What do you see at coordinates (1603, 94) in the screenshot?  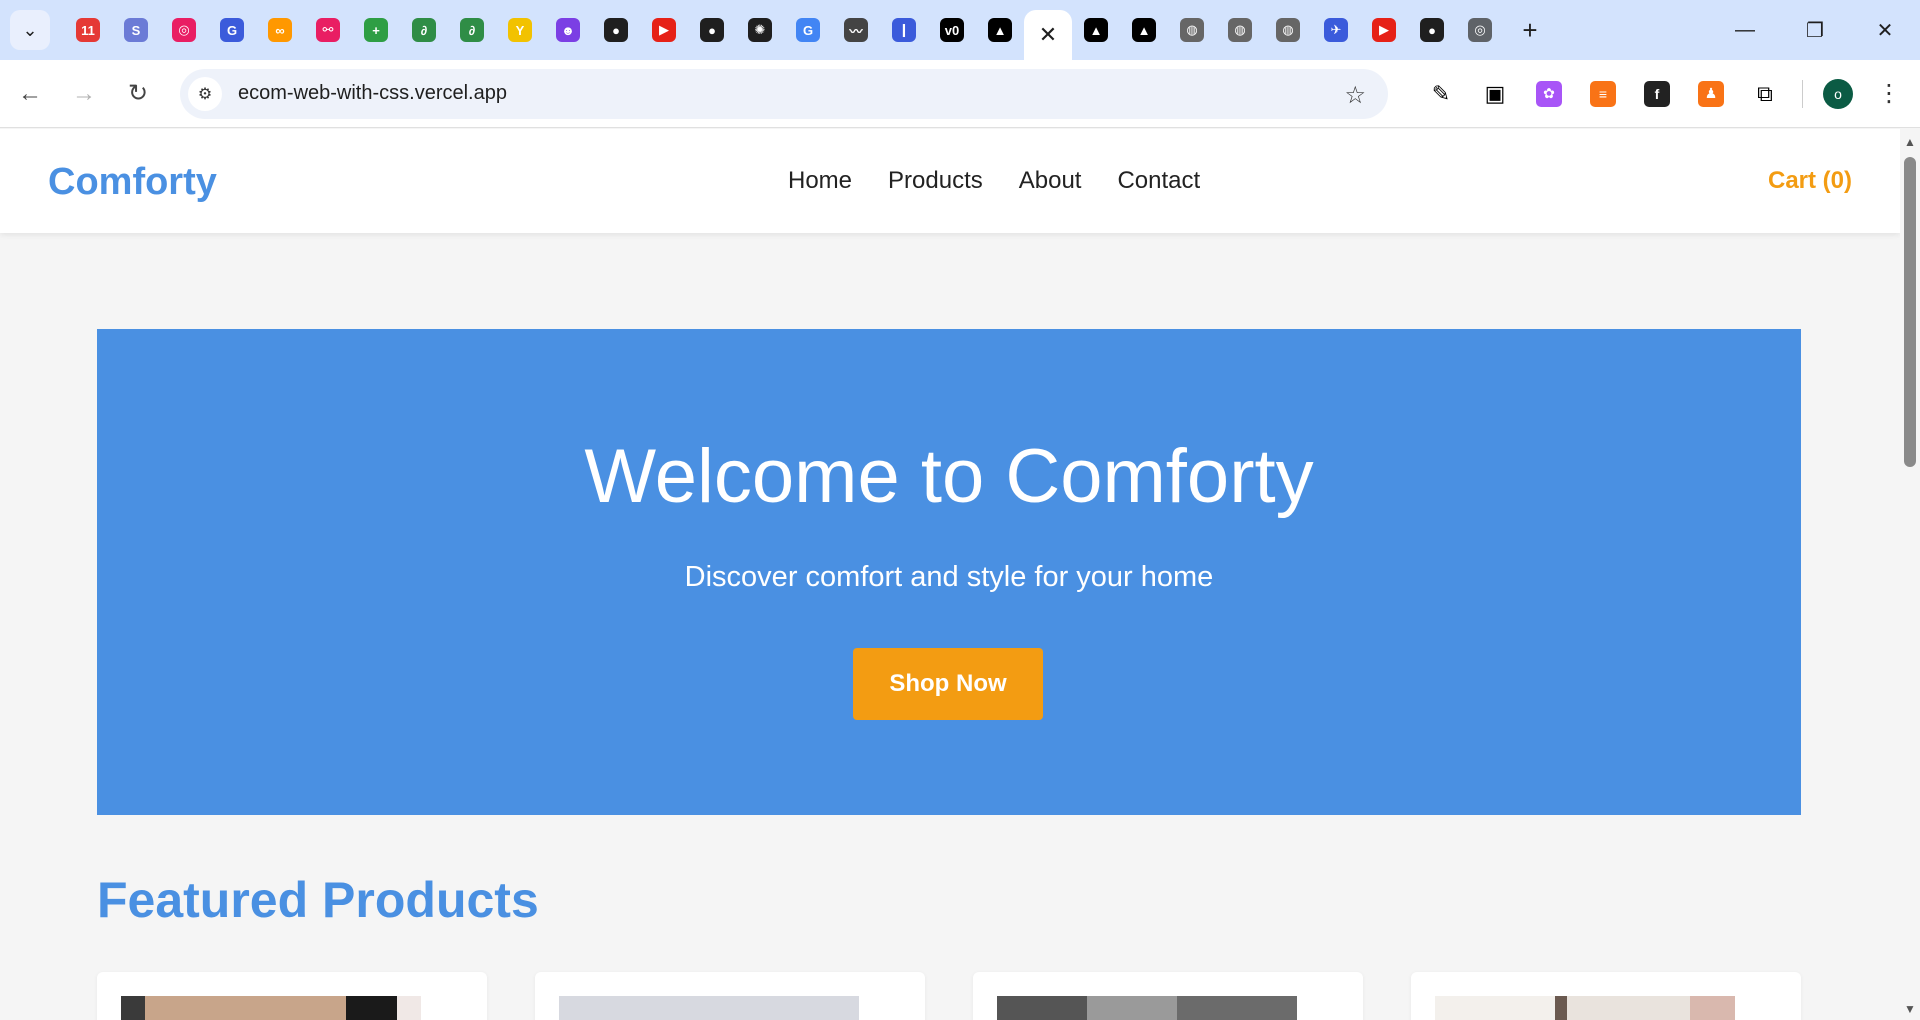 I see `notes-icon: ≡` at bounding box center [1603, 94].